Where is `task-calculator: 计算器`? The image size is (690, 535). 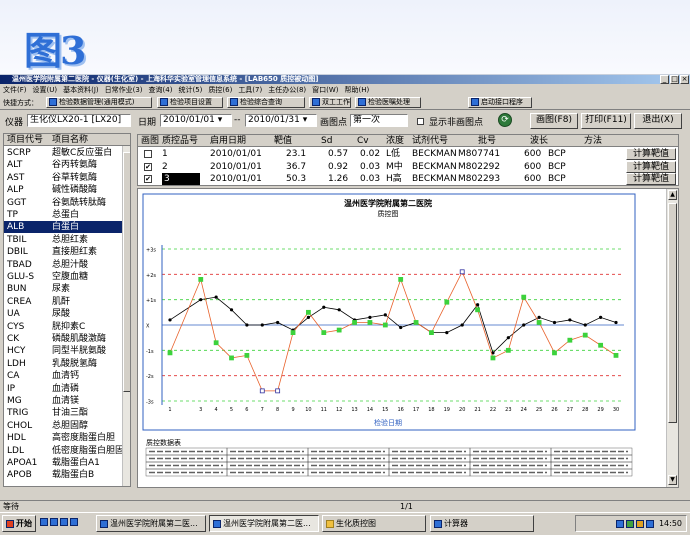 task-calculator: 计算器 is located at coordinates (482, 523).